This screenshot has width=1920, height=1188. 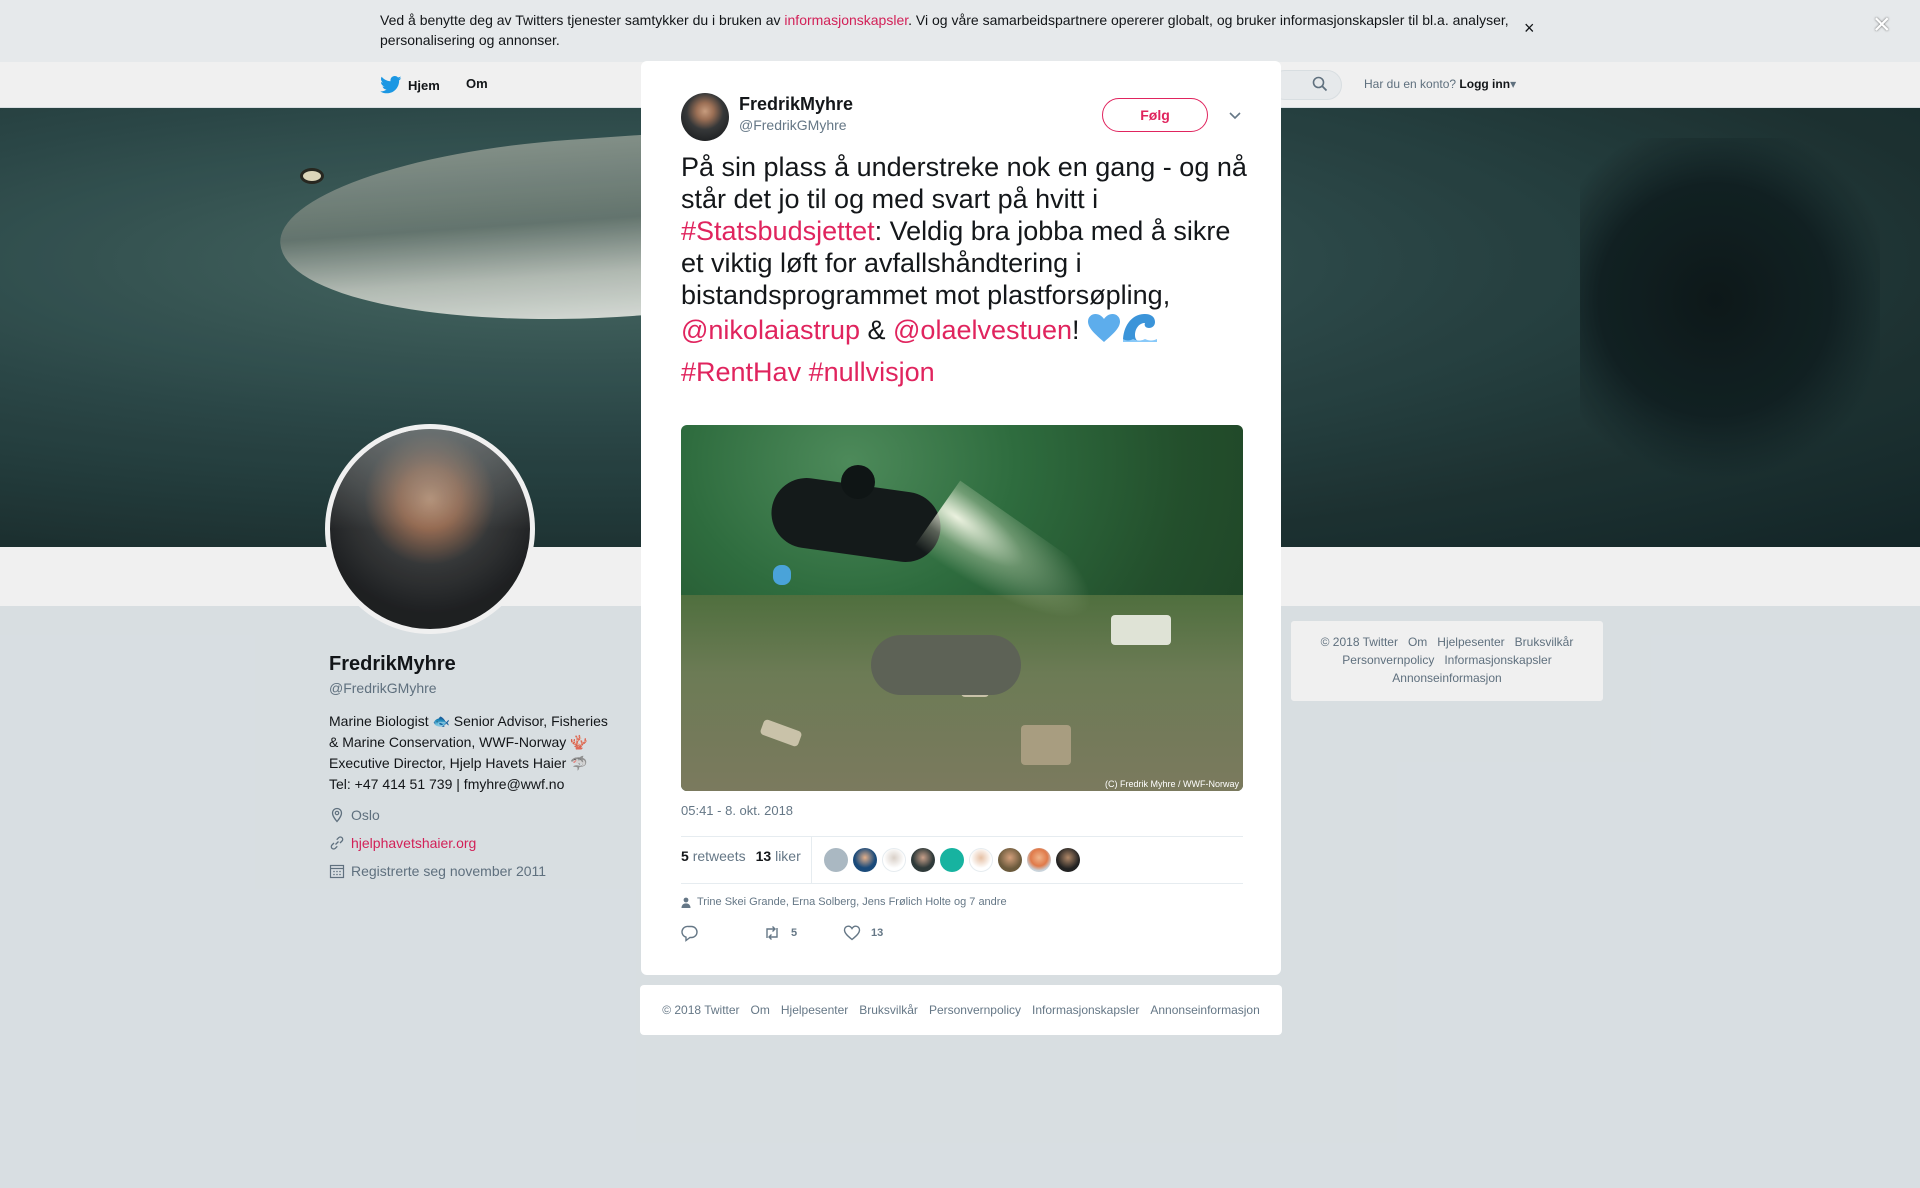 What do you see at coordinates (796, 104) in the screenshot?
I see `tweet-author-name: FredrikMyhre` at bounding box center [796, 104].